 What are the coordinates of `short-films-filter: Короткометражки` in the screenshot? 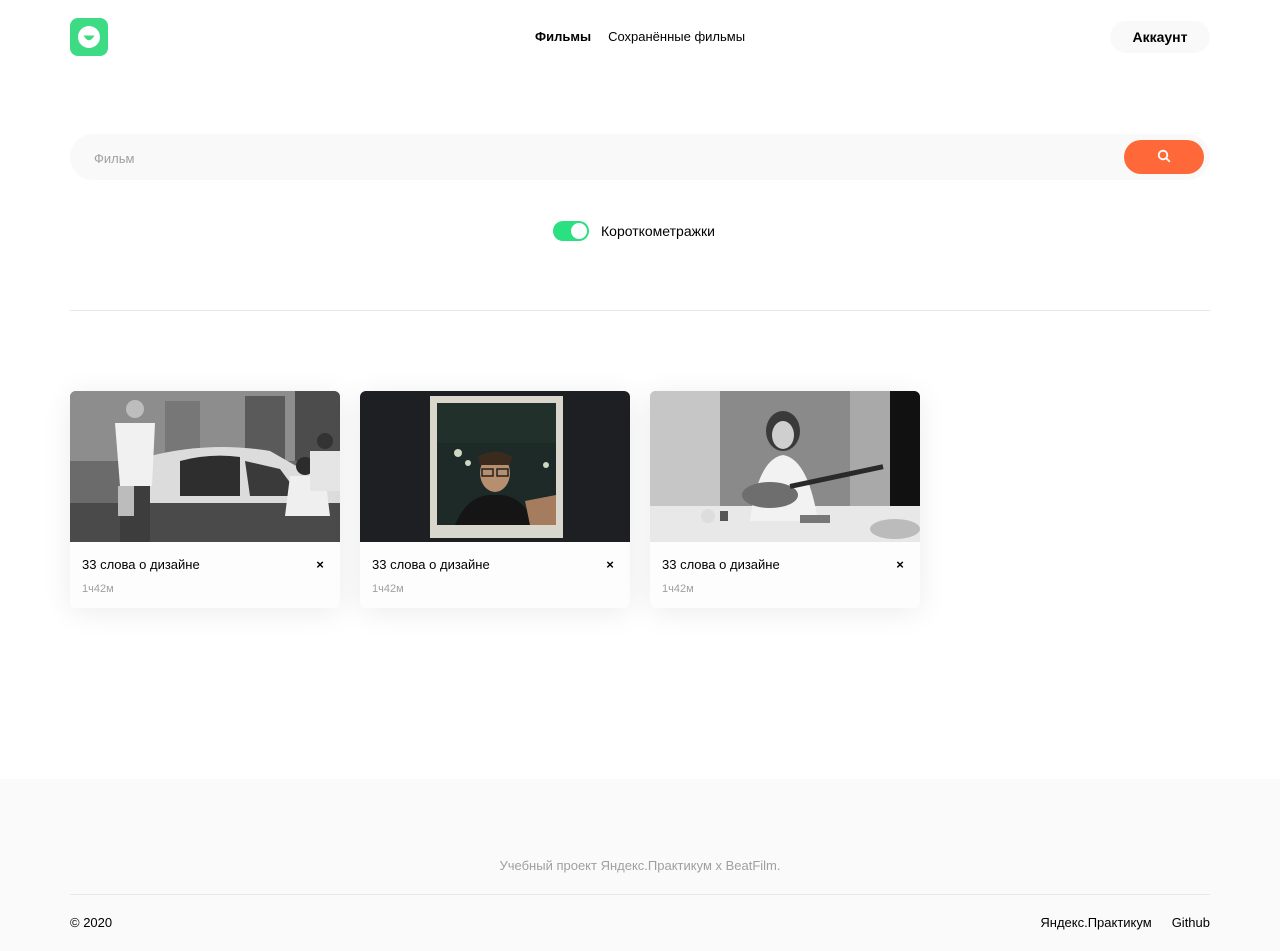 It's located at (634, 231).